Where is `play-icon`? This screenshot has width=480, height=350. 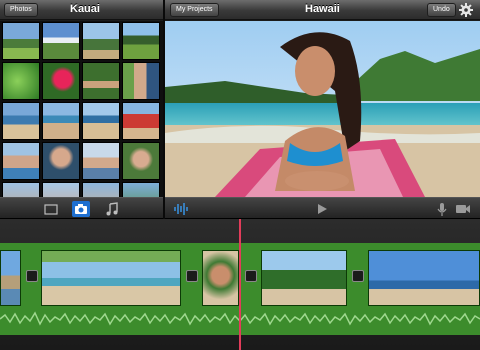 play-icon is located at coordinates (322, 209).